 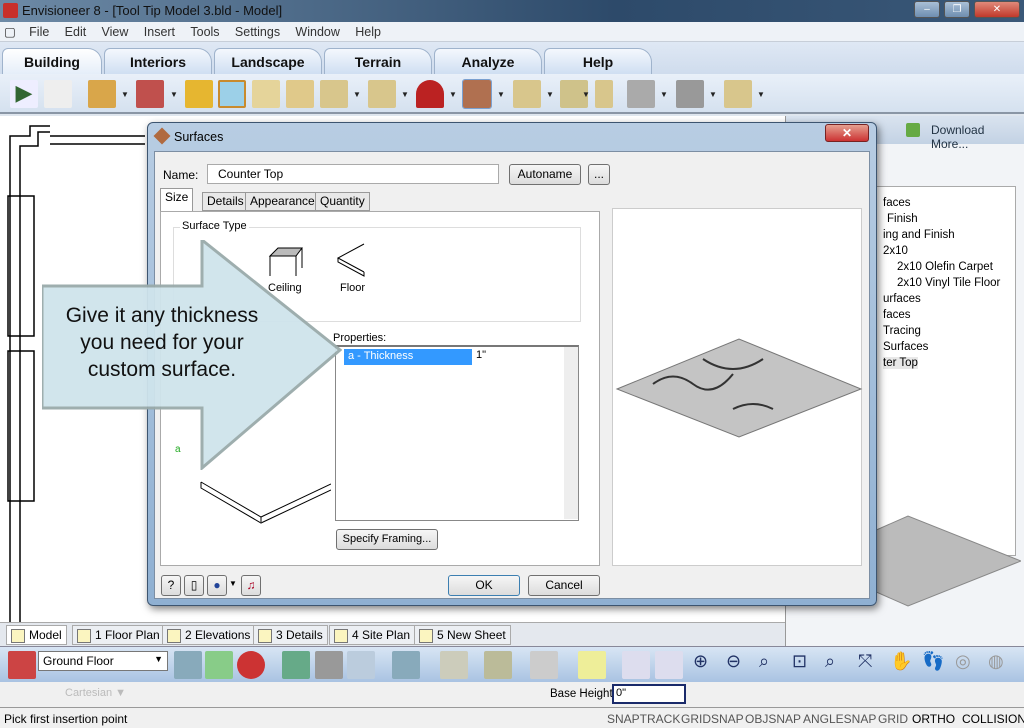 I want to click on model-cube-icon: ▢, so click(x=10, y=31).